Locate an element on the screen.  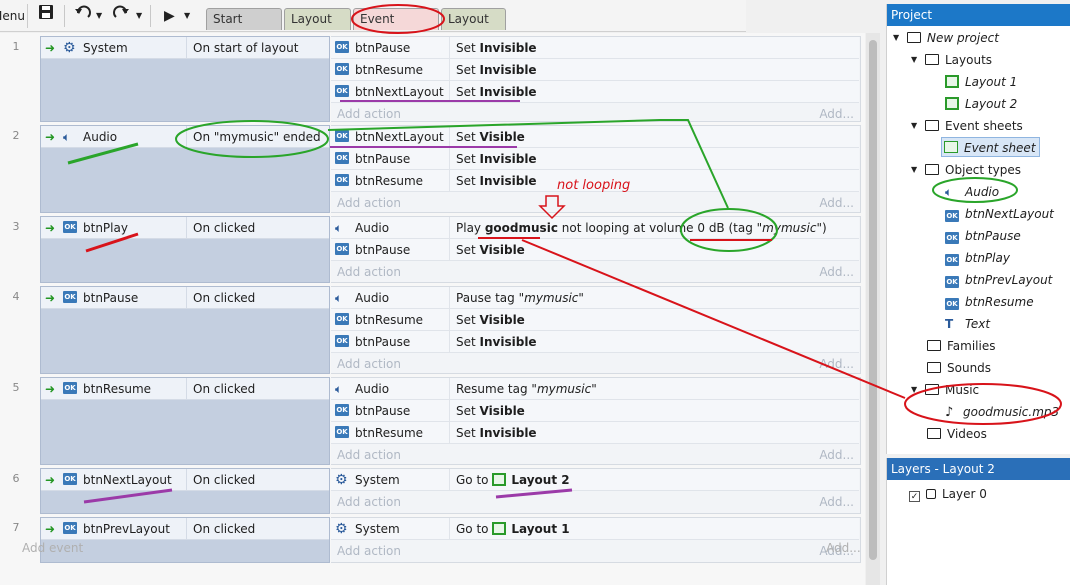
action-row: OK btnNextLayout Set Invisible is located at coordinates (595, 92).